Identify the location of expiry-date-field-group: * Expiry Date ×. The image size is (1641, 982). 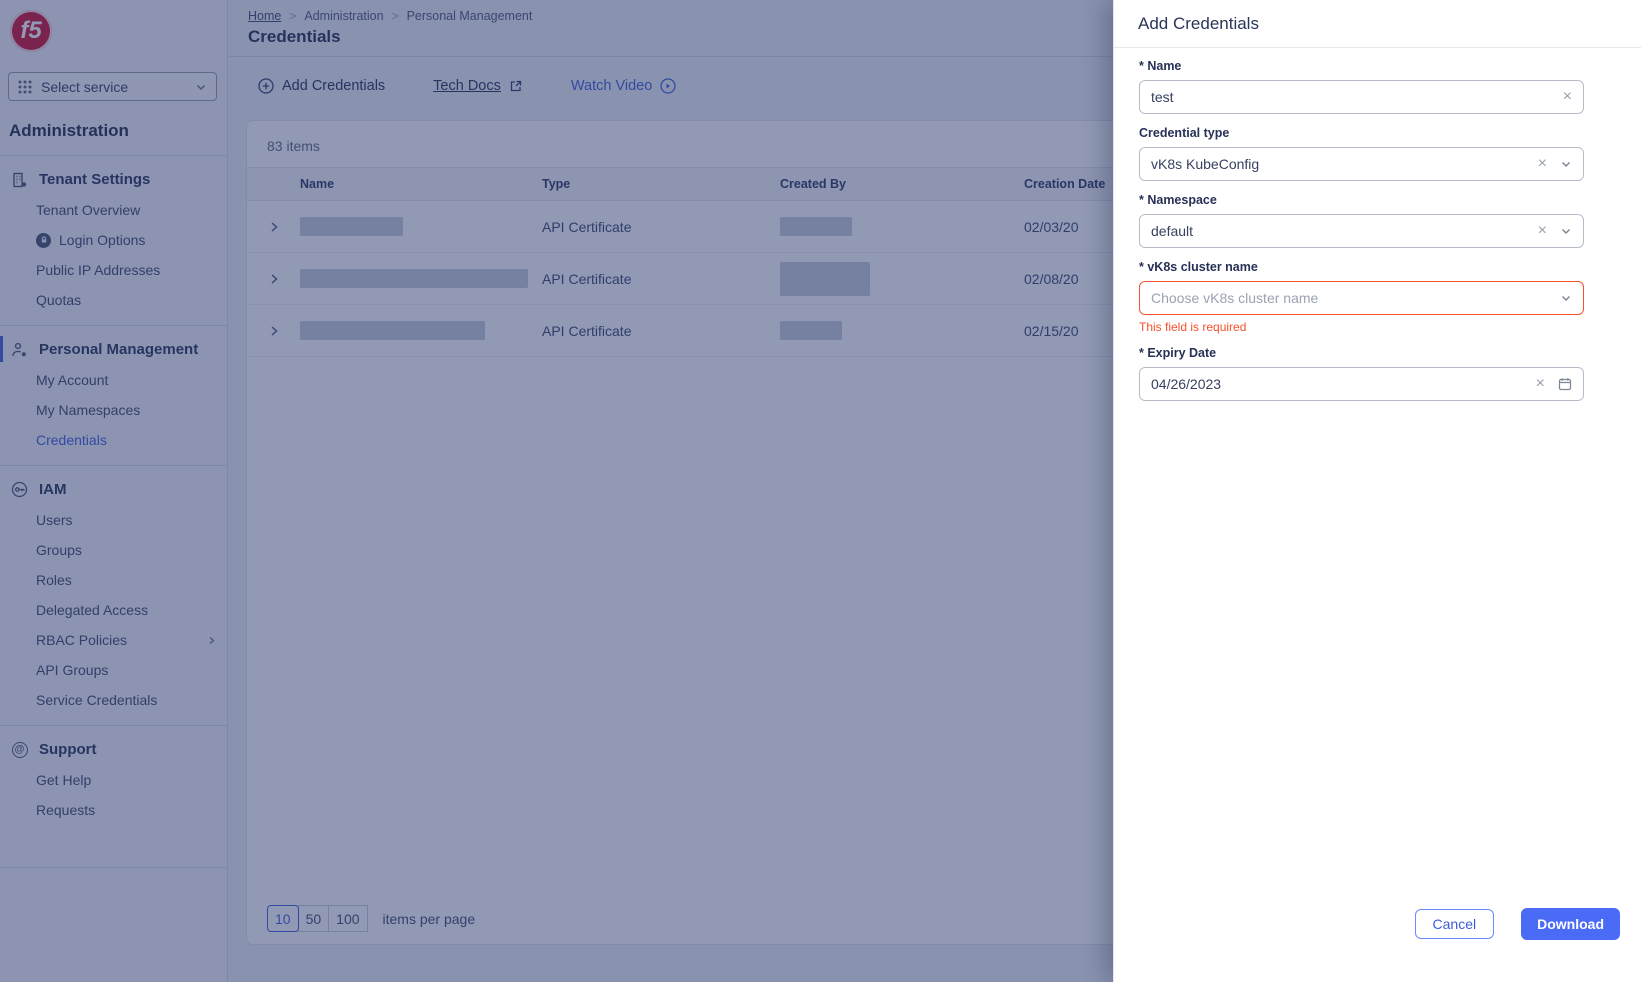
(1361, 373).